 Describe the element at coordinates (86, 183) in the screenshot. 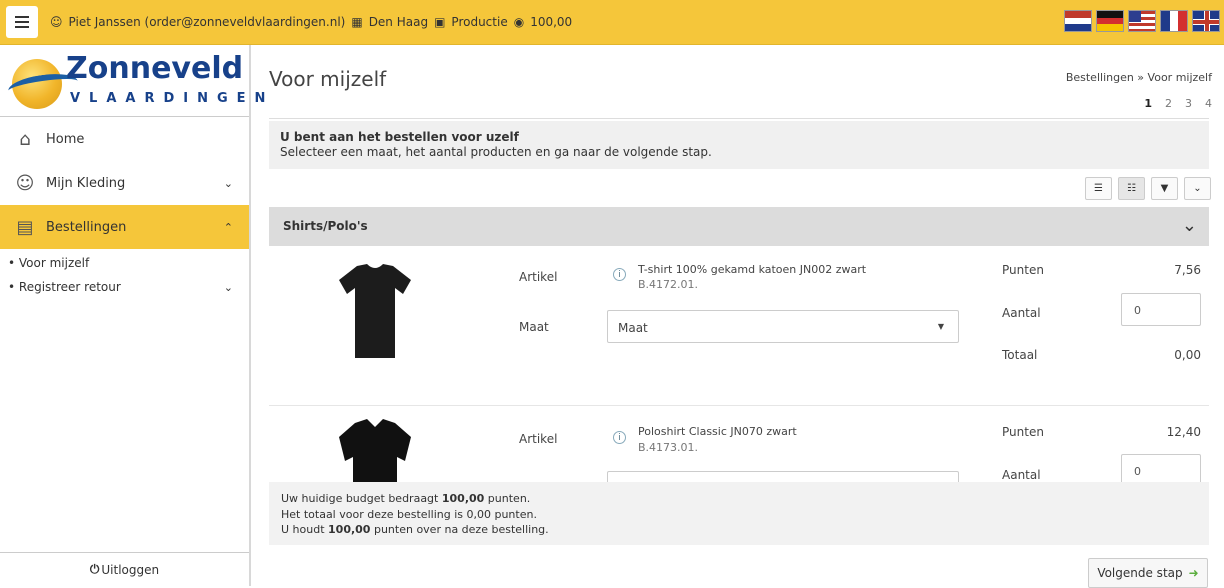

I see `sidebar-item-label: Mijn Kleding` at that location.